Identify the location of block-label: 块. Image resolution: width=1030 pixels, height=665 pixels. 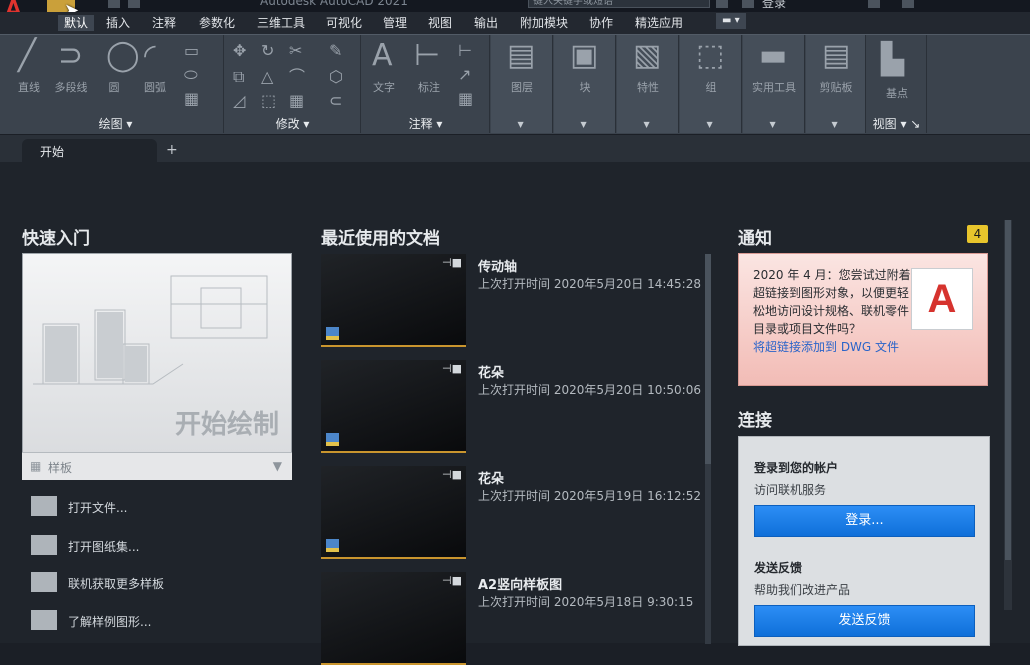
(585, 87).